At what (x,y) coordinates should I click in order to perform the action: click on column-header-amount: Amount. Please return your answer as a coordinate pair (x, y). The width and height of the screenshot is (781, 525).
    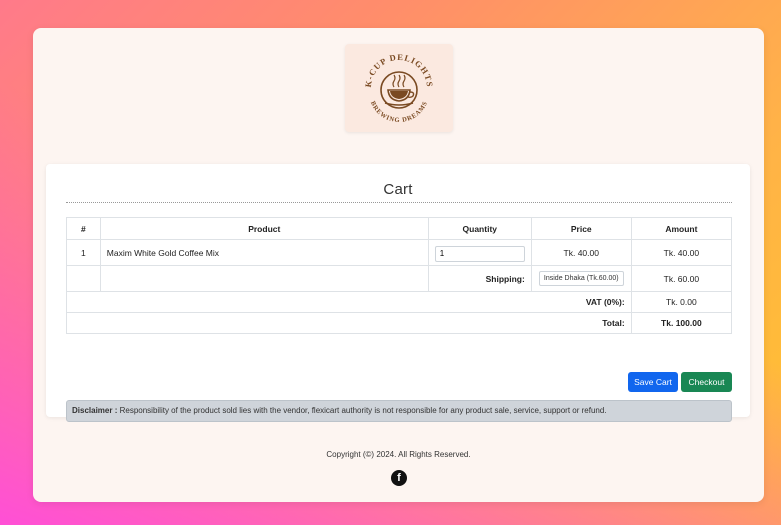
    Looking at the image, I should click on (681, 228).